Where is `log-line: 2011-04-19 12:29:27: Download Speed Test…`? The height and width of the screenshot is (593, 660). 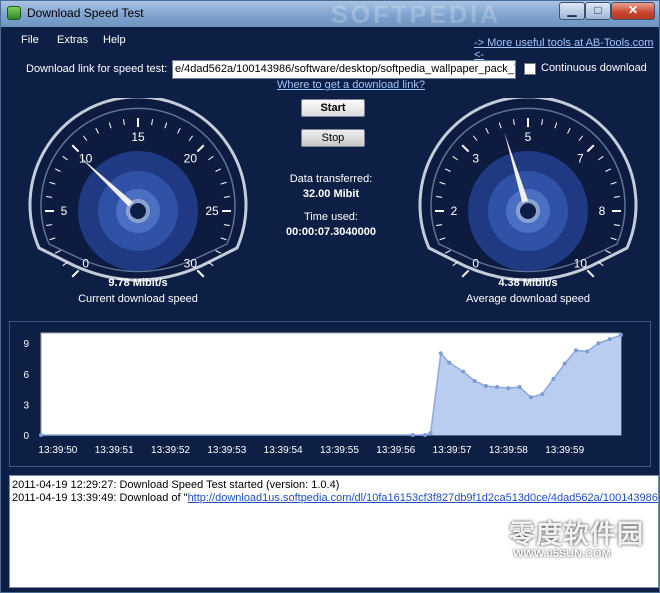 log-line: 2011-04-19 12:29:27: Download Speed Test… is located at coordinates (176, 485).